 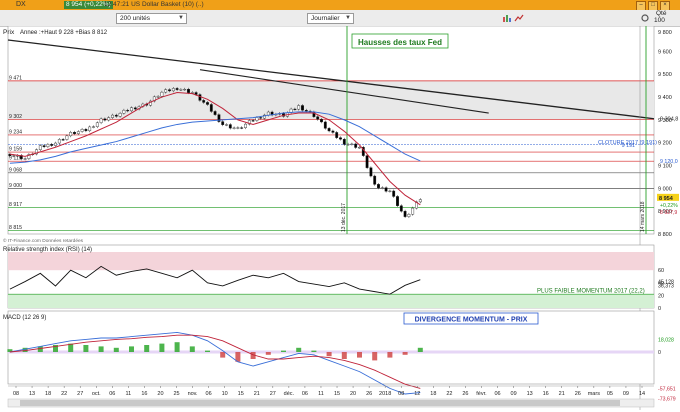 What do you see at coordinates (15, 150) in the screenshot?
I see `level-label: 9 159` at bounding box center [15, 150].